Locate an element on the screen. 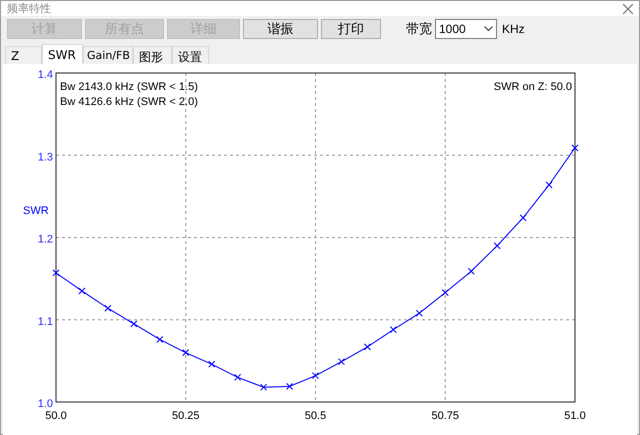 The width and height of the screenshot is (640, 435). tab: Z is located at coordinates (23, 55).